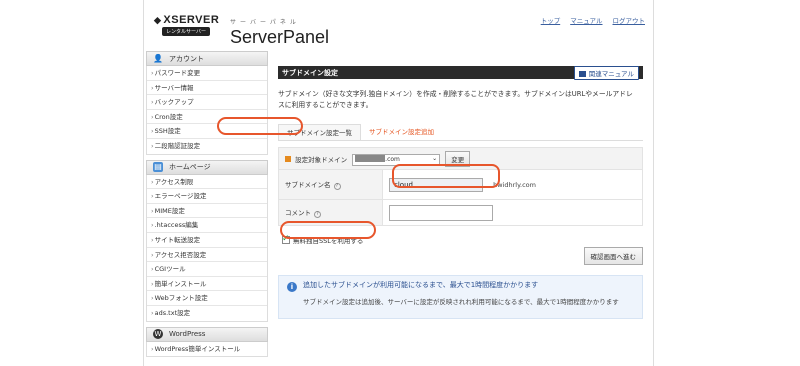 Image resolution: width=800 pixels, height=366 pixels. I want to click on sidebar-item-password: パスワード変更, so click(207, 73).